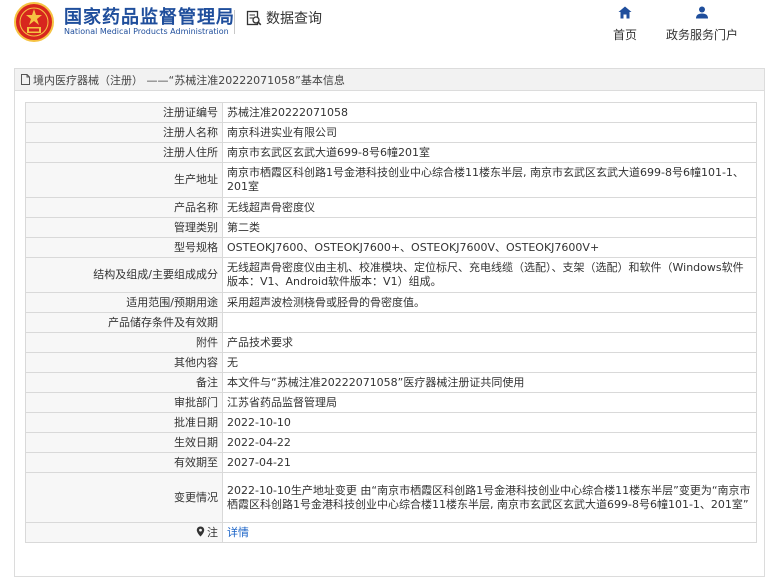 The height and width of the screenshot is (577, 765). What do you see at coordinates (489, 112) in the screenshot?
I see `field-value: 苏械注准20222071058` at bounding box center [489, 112].